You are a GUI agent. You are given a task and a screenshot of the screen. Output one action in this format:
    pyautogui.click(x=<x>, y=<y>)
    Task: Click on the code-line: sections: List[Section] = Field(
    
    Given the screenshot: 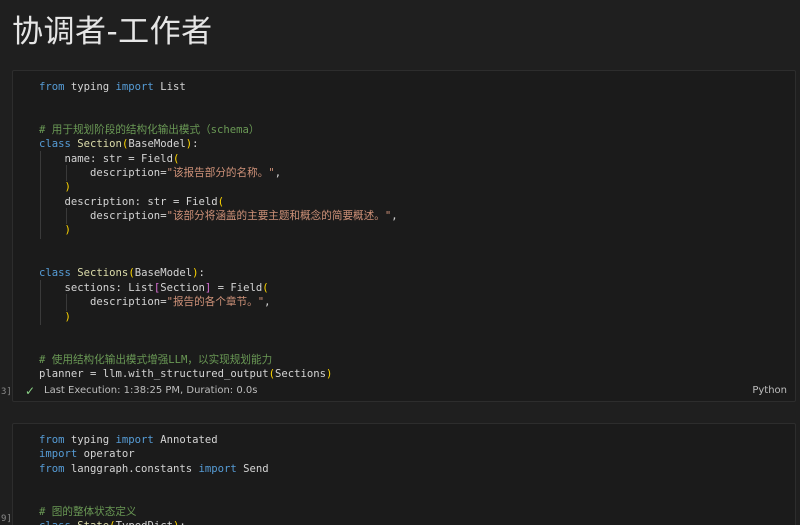 What is the action you would take?
    pyautogui.click(x=218, y=288)
    